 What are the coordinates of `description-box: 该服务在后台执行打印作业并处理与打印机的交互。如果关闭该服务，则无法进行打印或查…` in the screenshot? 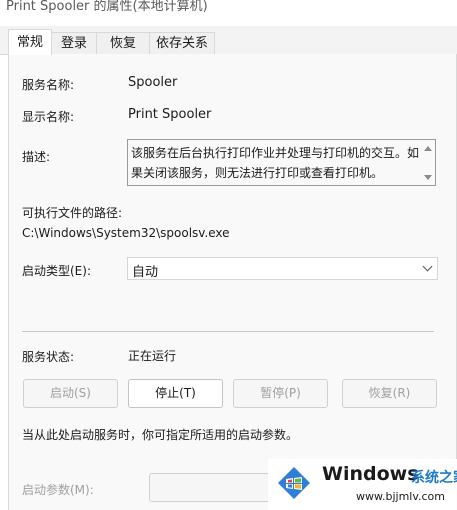 It's located at (281, 162).